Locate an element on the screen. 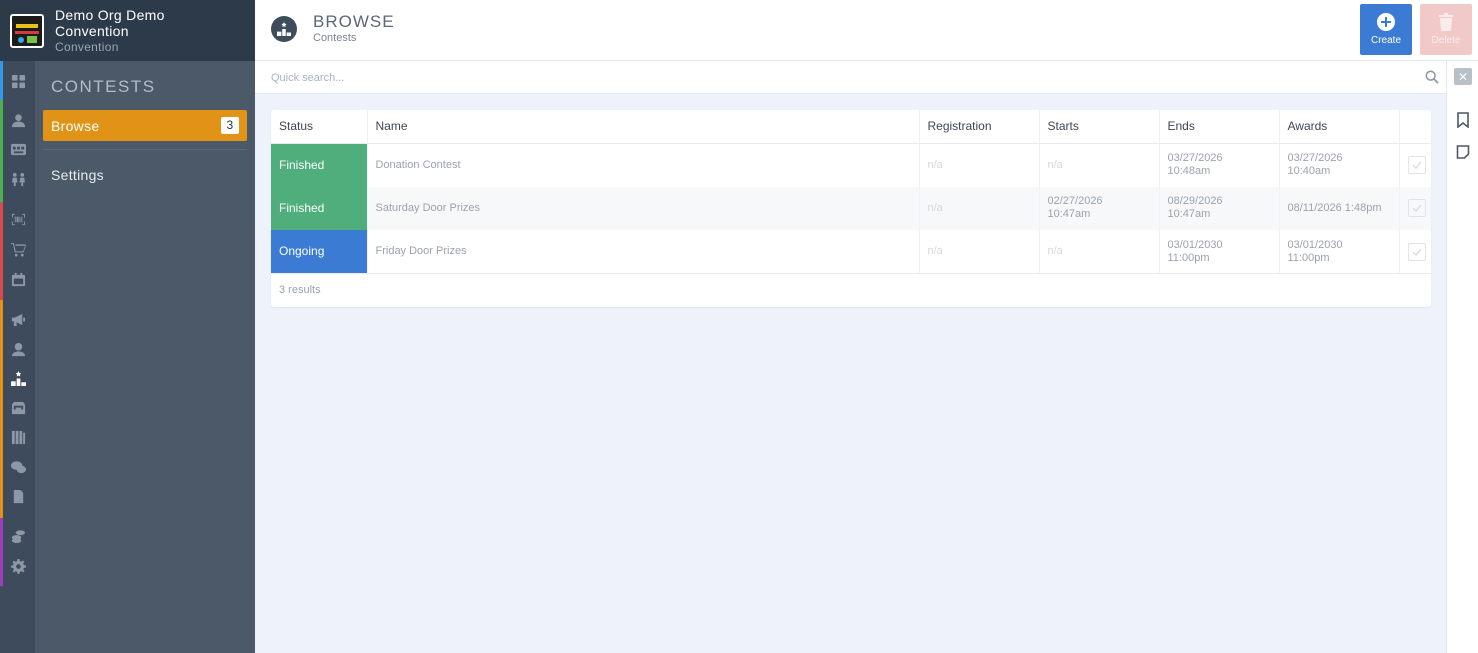  table-divider is located at coordinates (851, 273).